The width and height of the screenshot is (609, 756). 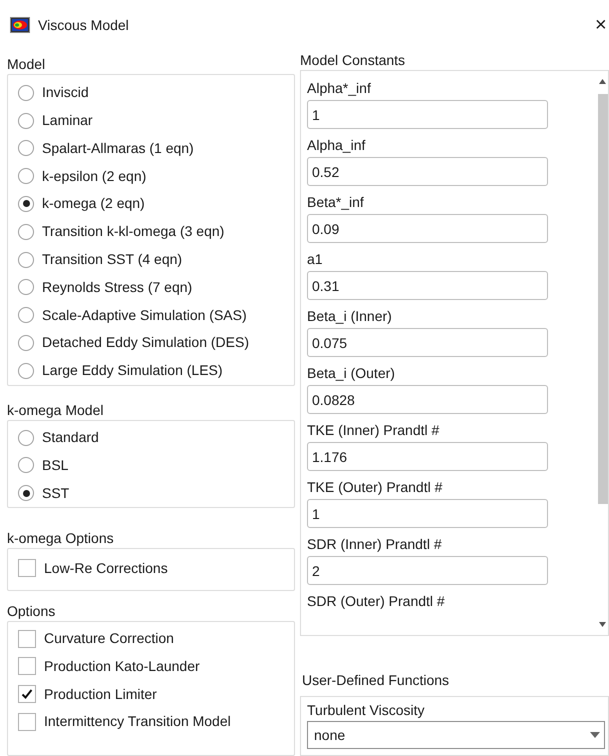 I want to click on option-label: Curvature Correction, so click(x=109, y=638).